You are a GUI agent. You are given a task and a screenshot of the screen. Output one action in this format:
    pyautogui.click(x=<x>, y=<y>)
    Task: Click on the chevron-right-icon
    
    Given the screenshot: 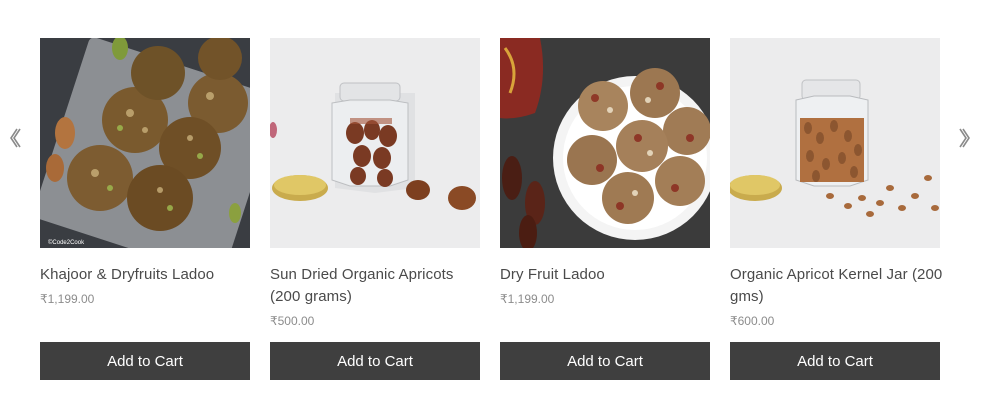 What is the action you would take?
    pyautogui.click(x=966, y=138)
    